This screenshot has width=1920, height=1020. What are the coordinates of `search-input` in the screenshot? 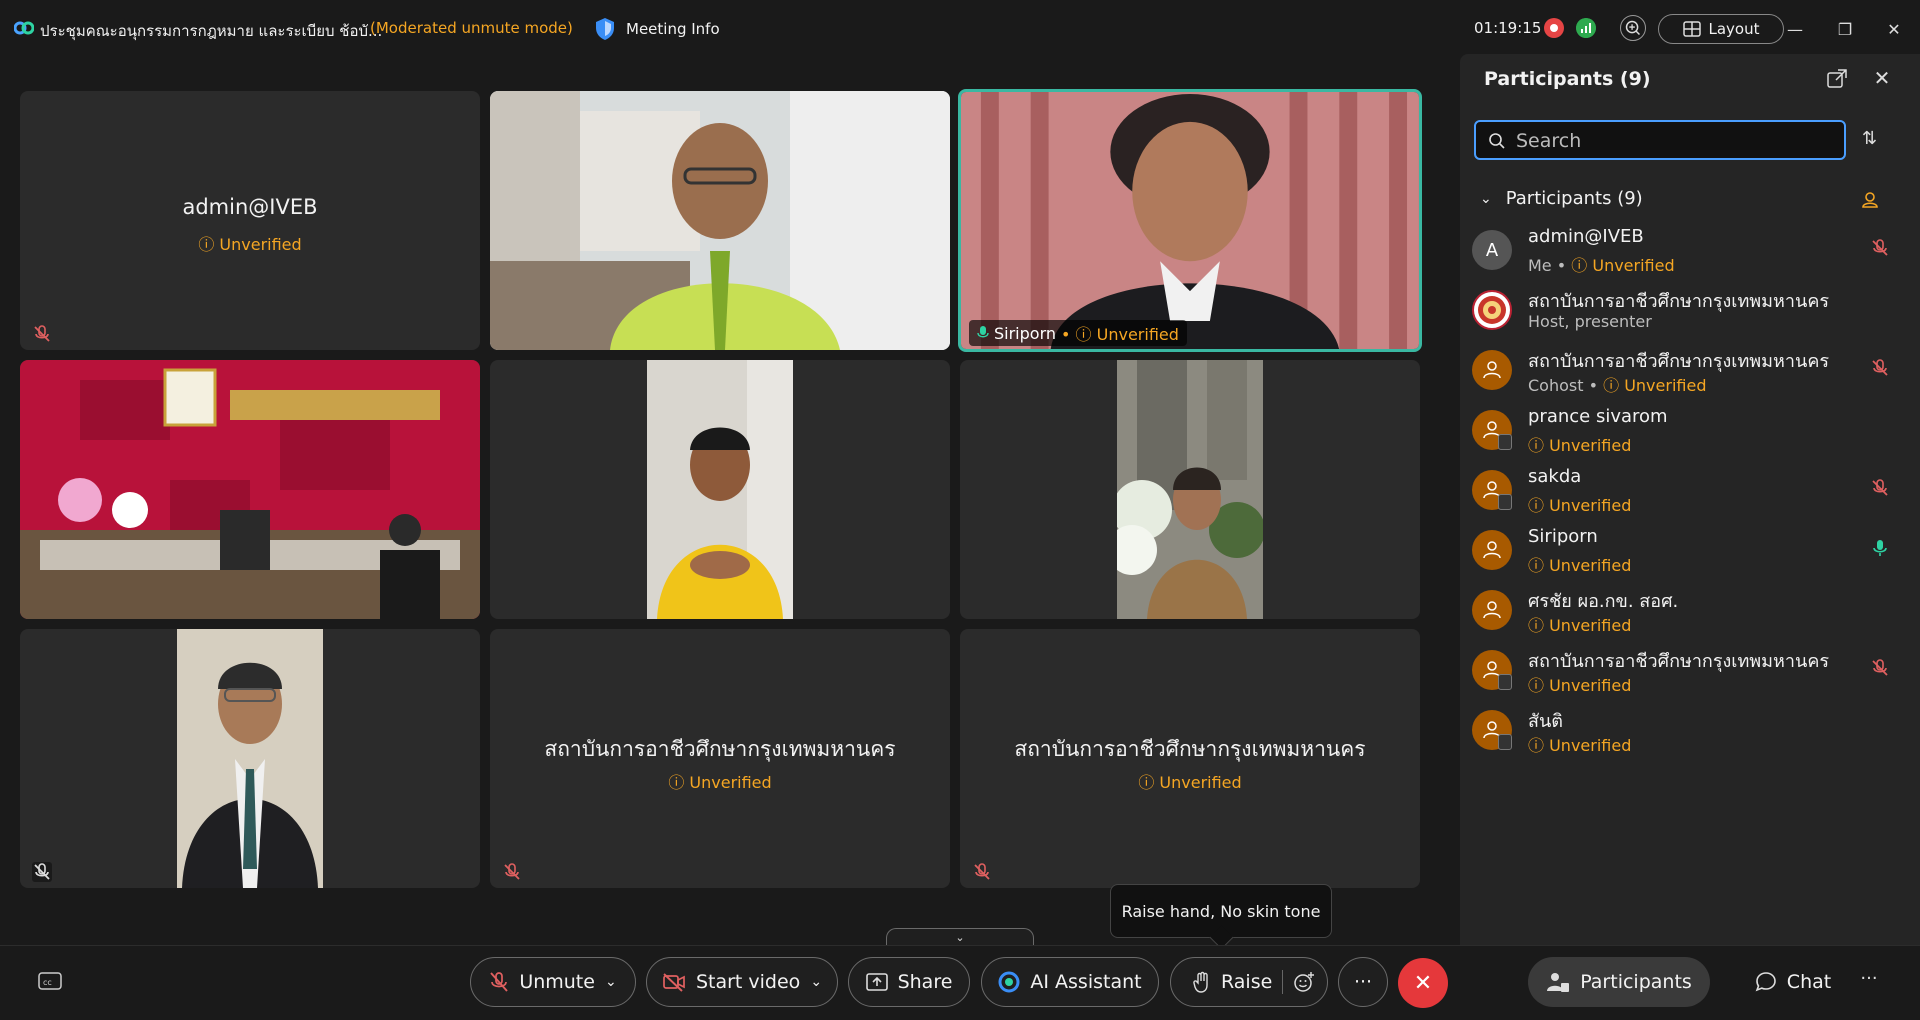 It's located at (1676, 141).